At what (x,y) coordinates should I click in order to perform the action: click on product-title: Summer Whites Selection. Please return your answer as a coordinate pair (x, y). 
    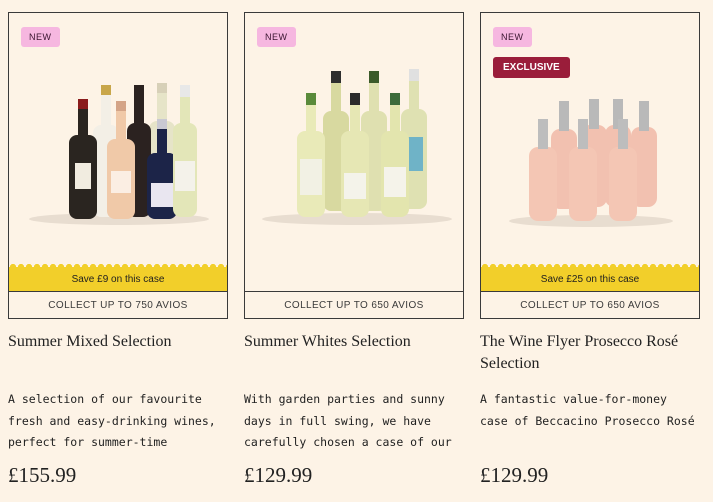
    Looking at the image, I should click on (354, 353).